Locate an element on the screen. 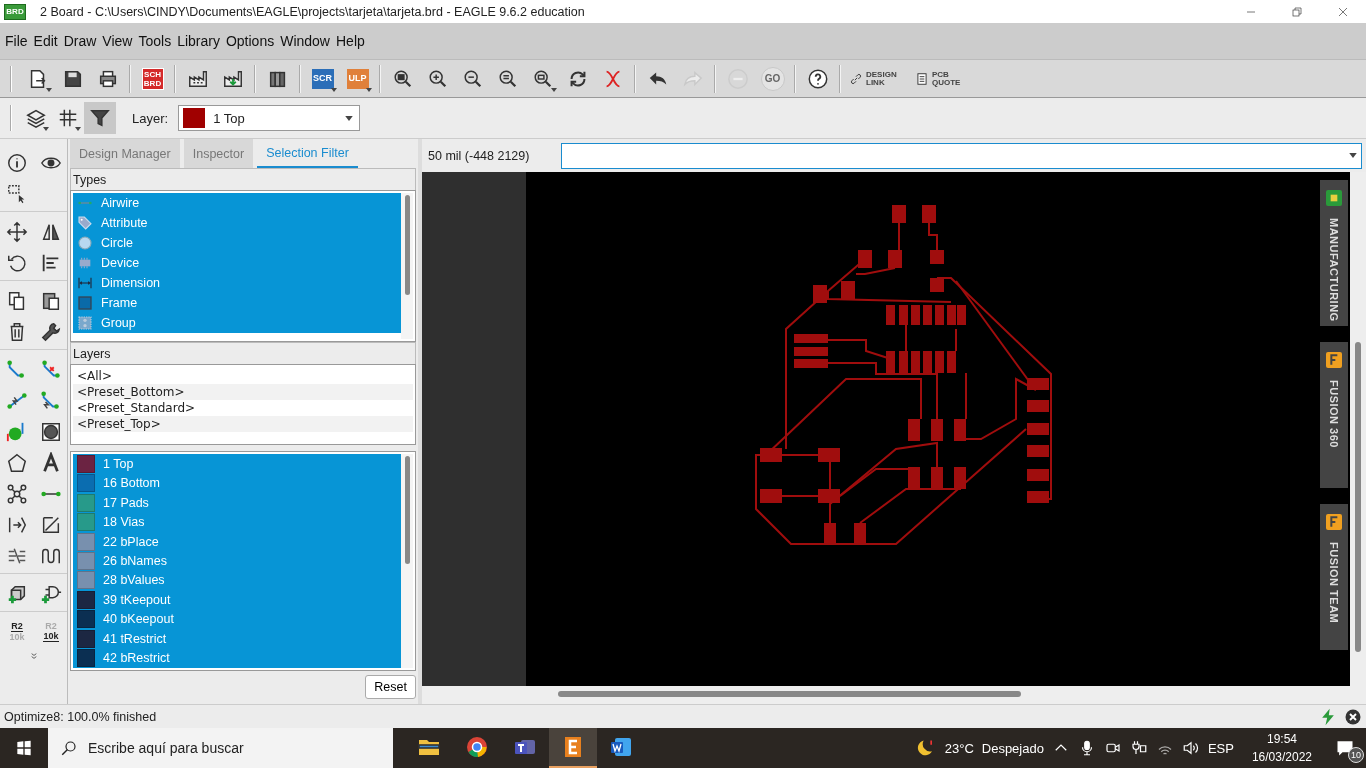 This screenshot has width=1366, height=768. side-panel-tab: FUSION TEAM is located at coordinates (1334, 577).